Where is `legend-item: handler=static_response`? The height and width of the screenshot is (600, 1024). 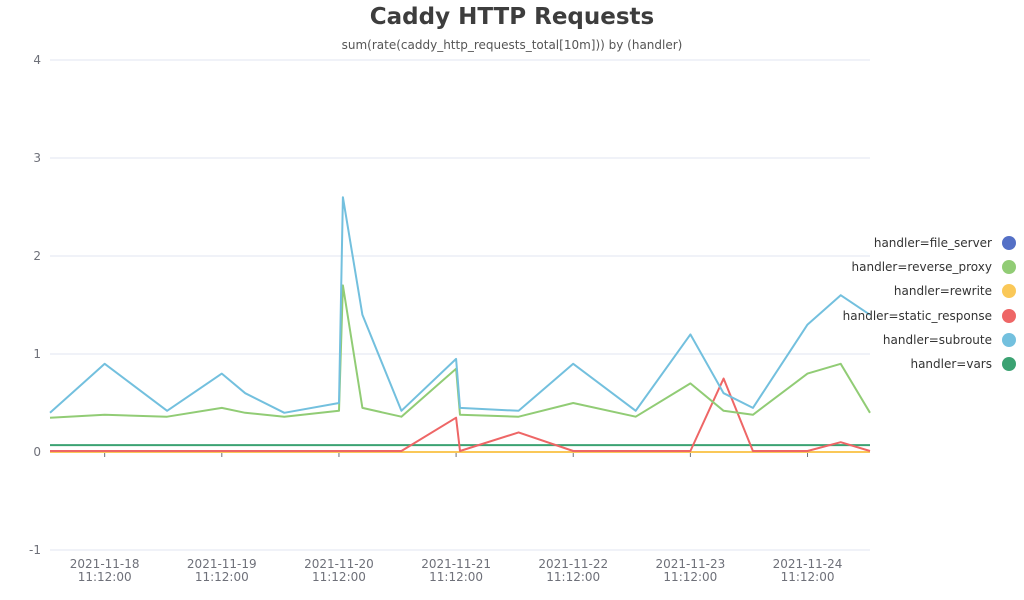 legend-item: handler=static_response is located at coordinates (929, 316).